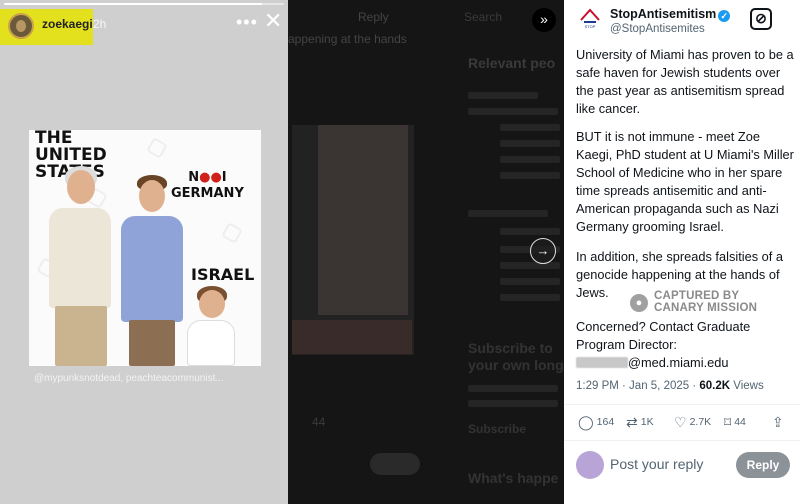  Describe the element at coordinates (670, 386) in the screenshot. I see `tweet-metadata: 1:29 PM · Jan 5, 2025 · 60.2K Views` at that location.